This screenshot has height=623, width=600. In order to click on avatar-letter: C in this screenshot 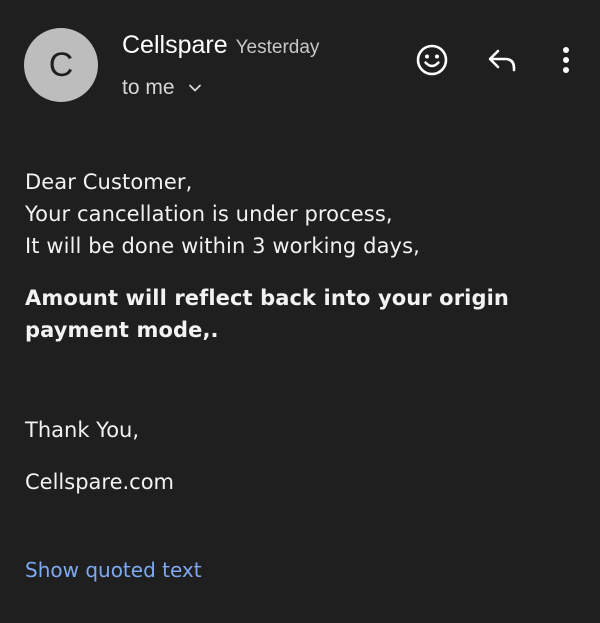, I will do `click(61, 65)`.